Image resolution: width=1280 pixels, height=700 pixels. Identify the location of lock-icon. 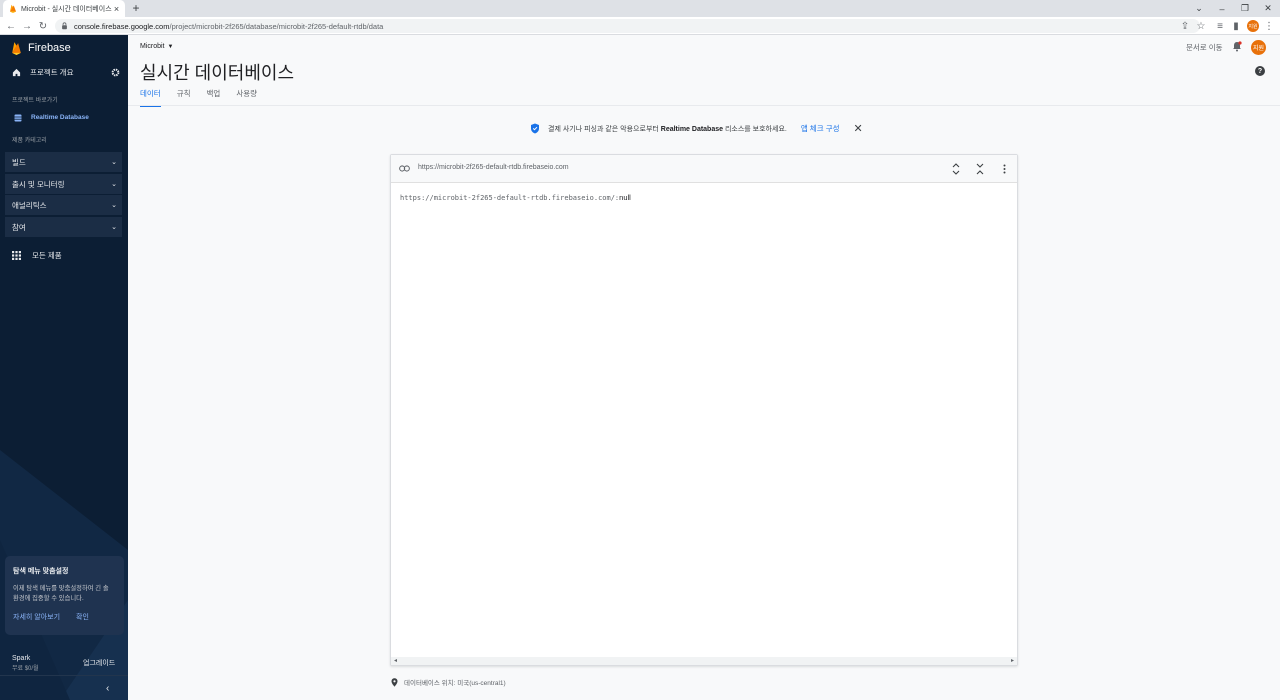
(64, 26).